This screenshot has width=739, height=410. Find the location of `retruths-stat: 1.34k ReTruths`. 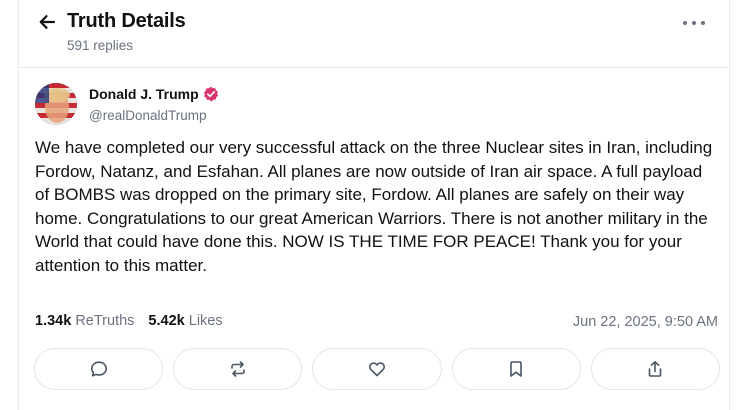

retruths-stat: 1.34k ReTruths is located at coordinates (84, 321).